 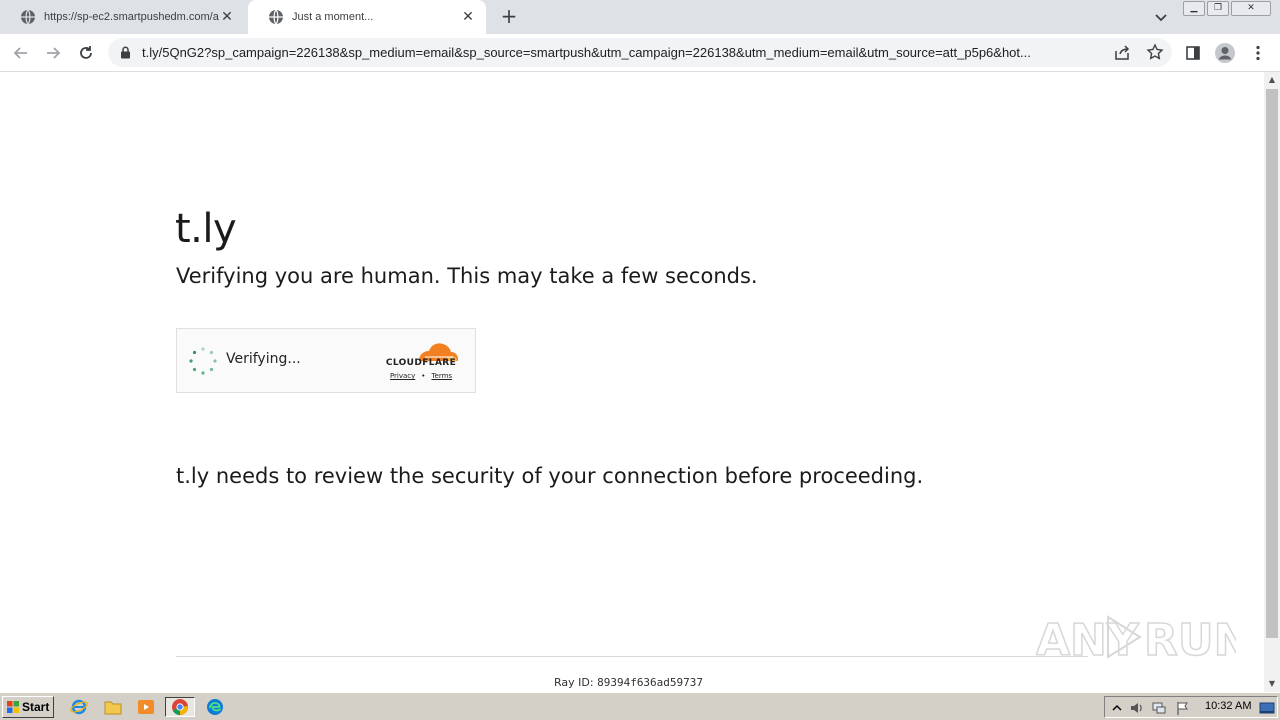 I want to click on ray-id-label: Ray ID:, so click(x=574, y=682).